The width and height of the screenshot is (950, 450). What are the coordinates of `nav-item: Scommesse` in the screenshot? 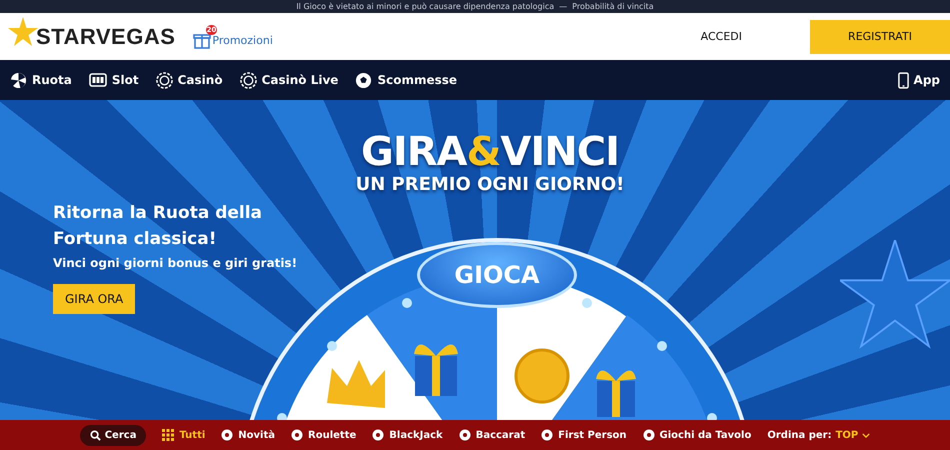 It's located at (406, 80).